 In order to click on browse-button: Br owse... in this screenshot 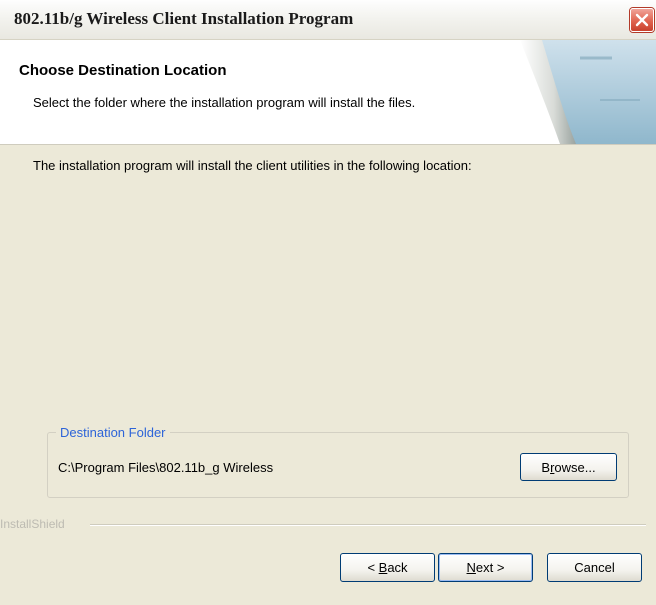, I will do `click(568, 467)`.